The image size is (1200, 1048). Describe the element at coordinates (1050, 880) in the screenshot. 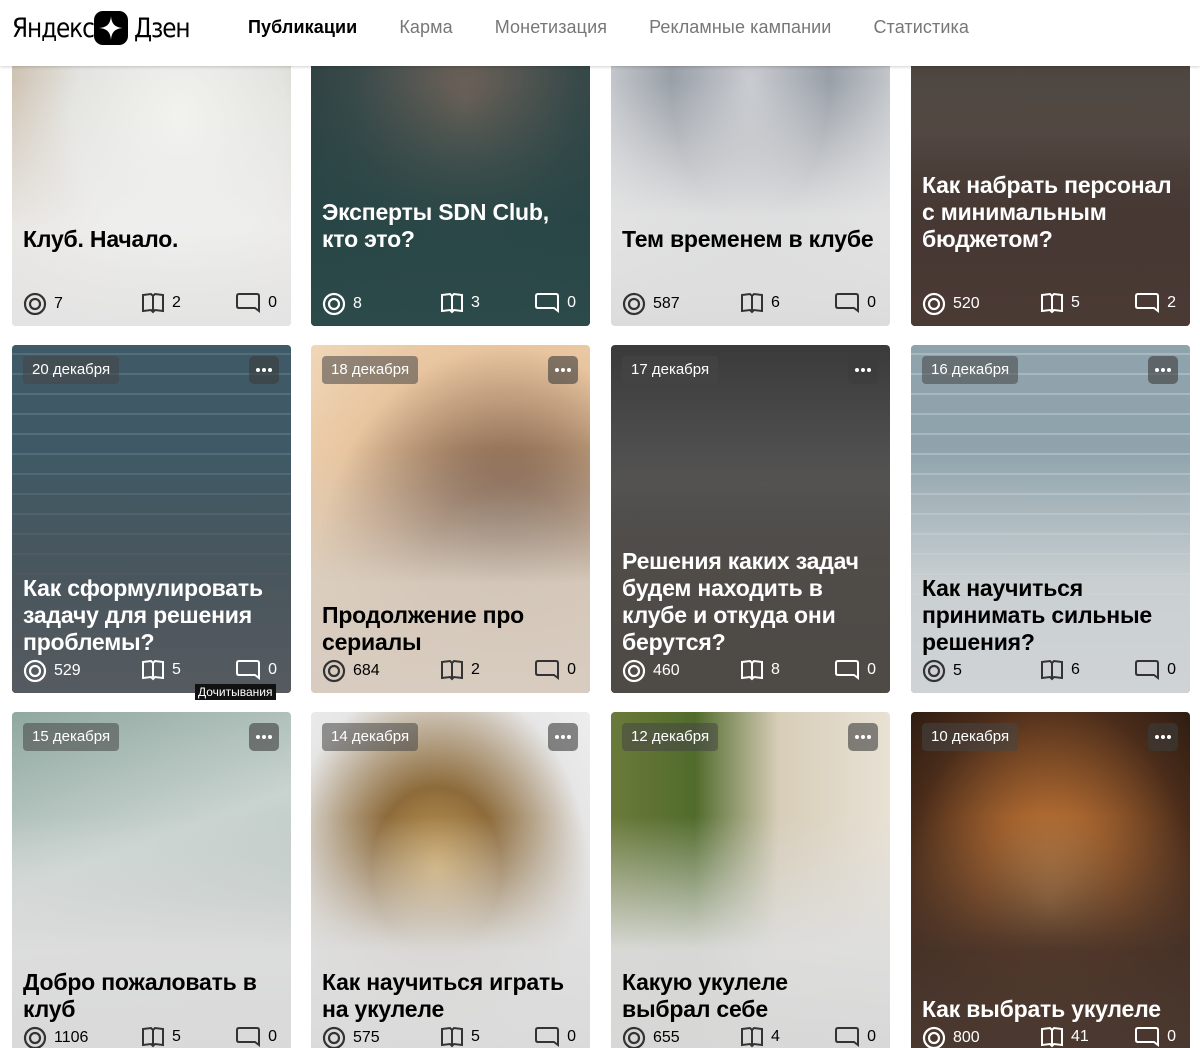

I see `publication-card: 10 декабря Как выбрать укулеле 800 41 0` at that location.